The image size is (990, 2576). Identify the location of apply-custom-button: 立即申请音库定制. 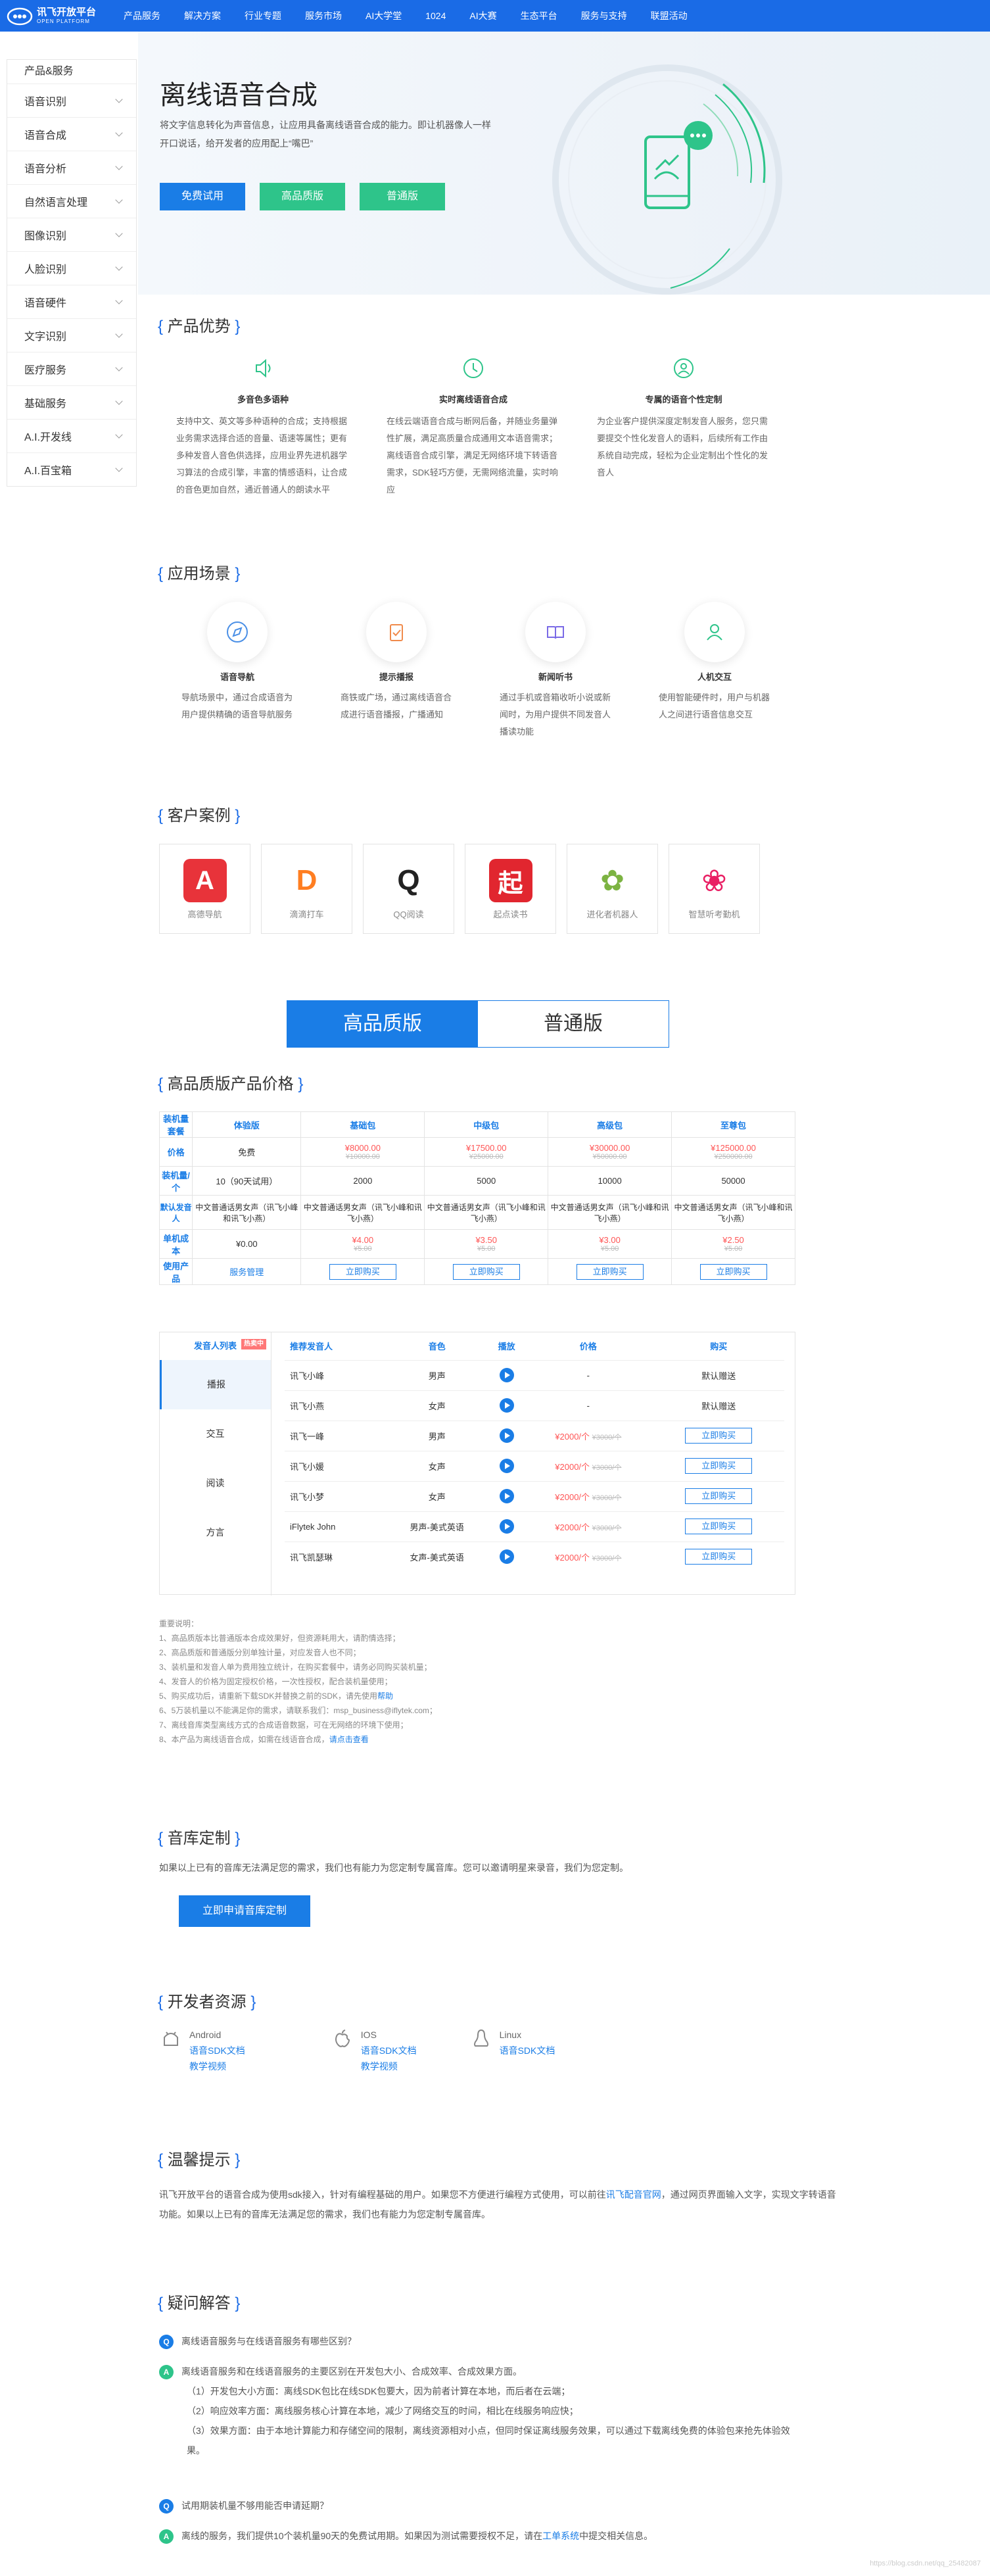
(244, 1911).